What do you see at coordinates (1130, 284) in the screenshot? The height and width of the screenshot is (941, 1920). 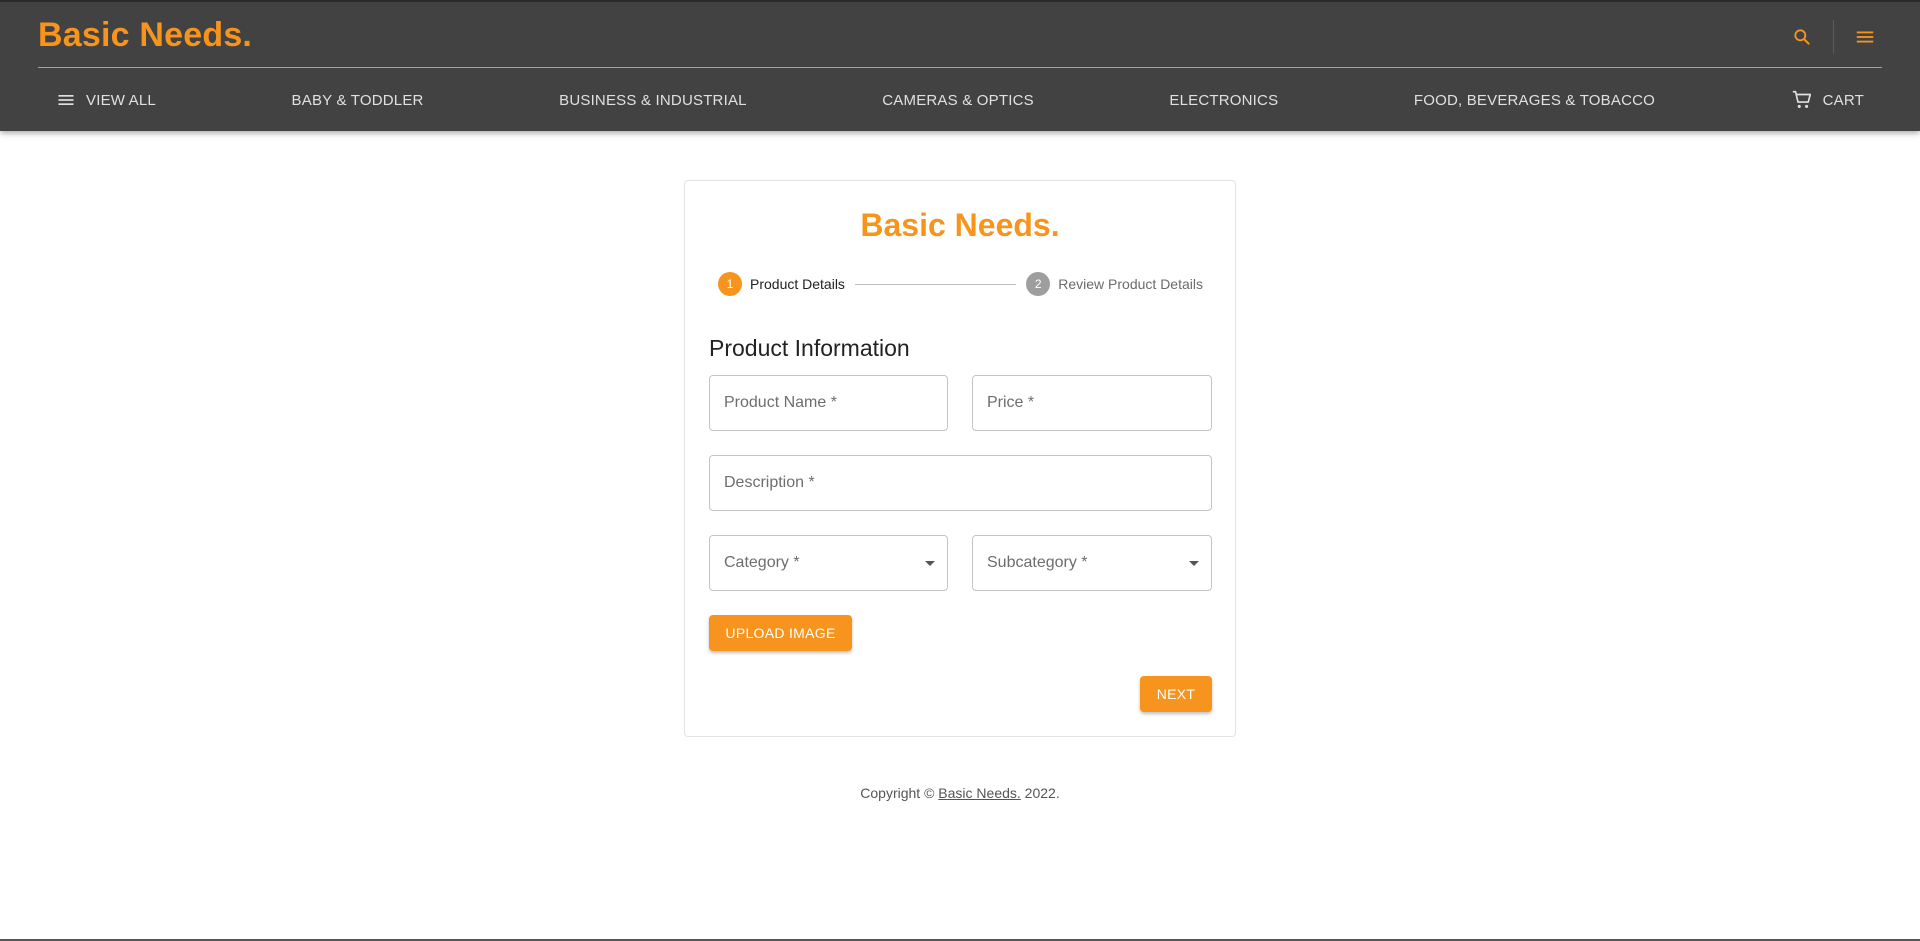 I see `step-label: Review Product Details` at bounding box center [1130, 284].